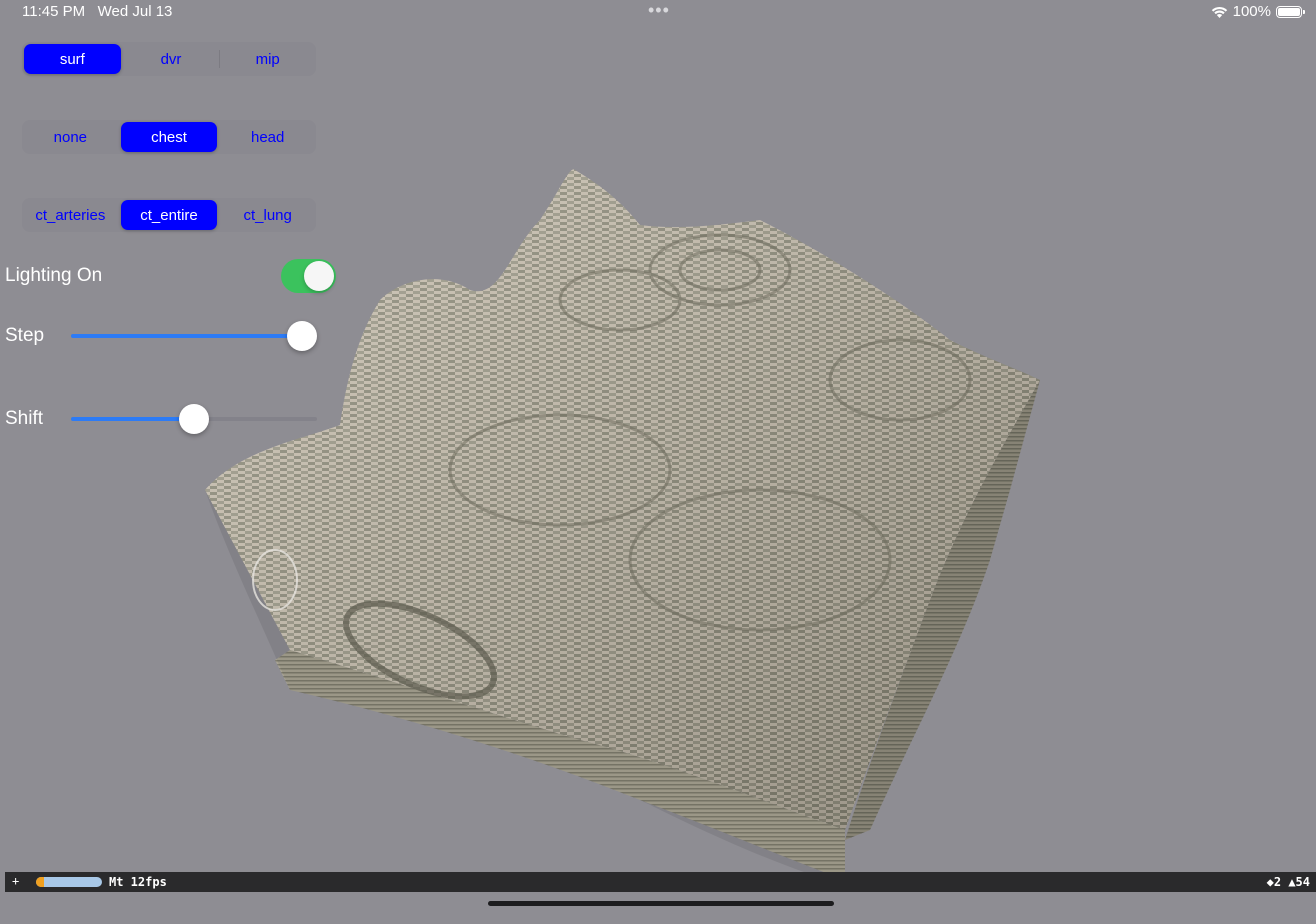 The width and height of the screenshot is (1316, 924). I want to click on render-mode-segmented-control: surf dvr mip, so click(169, 59).